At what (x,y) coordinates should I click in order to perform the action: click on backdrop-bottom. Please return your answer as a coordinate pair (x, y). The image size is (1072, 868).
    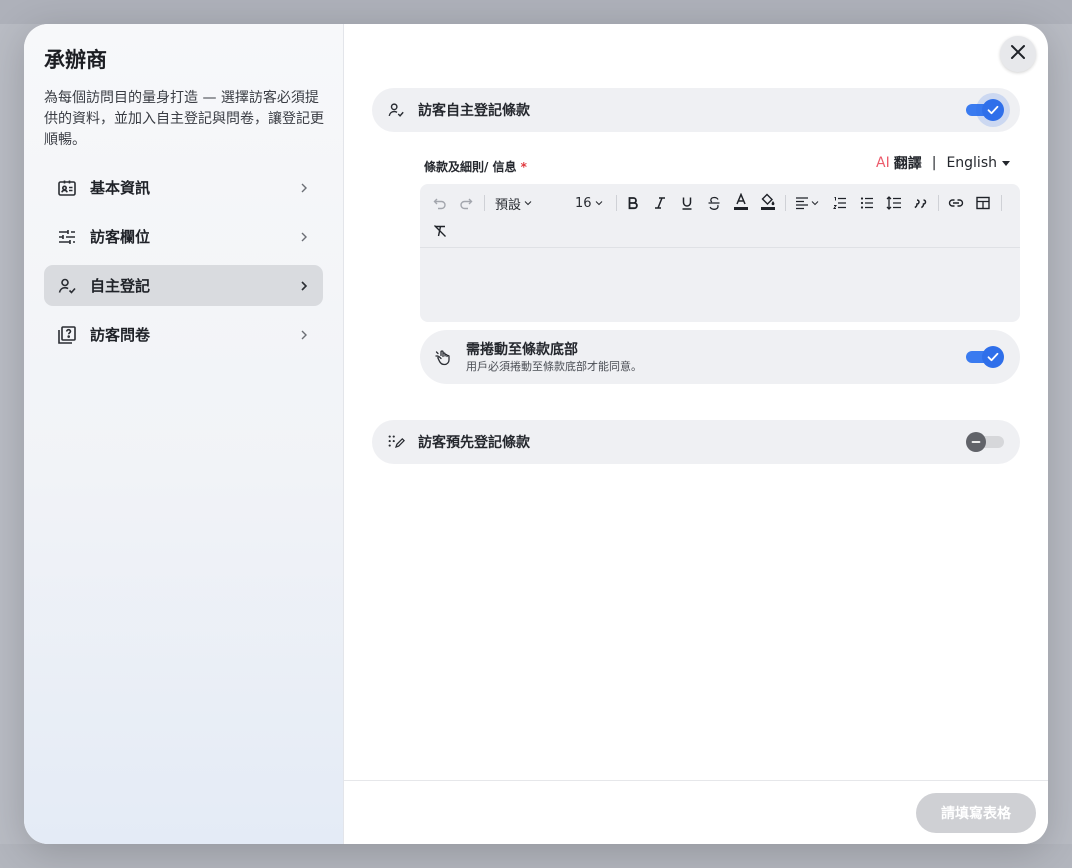
    Looking at the image, I should click on (536, 856).